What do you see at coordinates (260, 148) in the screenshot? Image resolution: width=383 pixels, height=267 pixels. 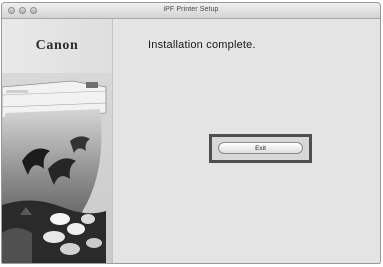 I see `exit-button: Exit` at bounding box center [260, 148].